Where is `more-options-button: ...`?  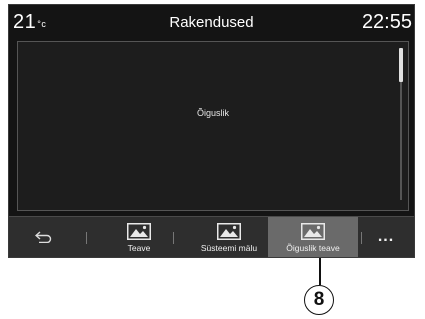 more-options-button: ... is located at coordinates (386, 237).